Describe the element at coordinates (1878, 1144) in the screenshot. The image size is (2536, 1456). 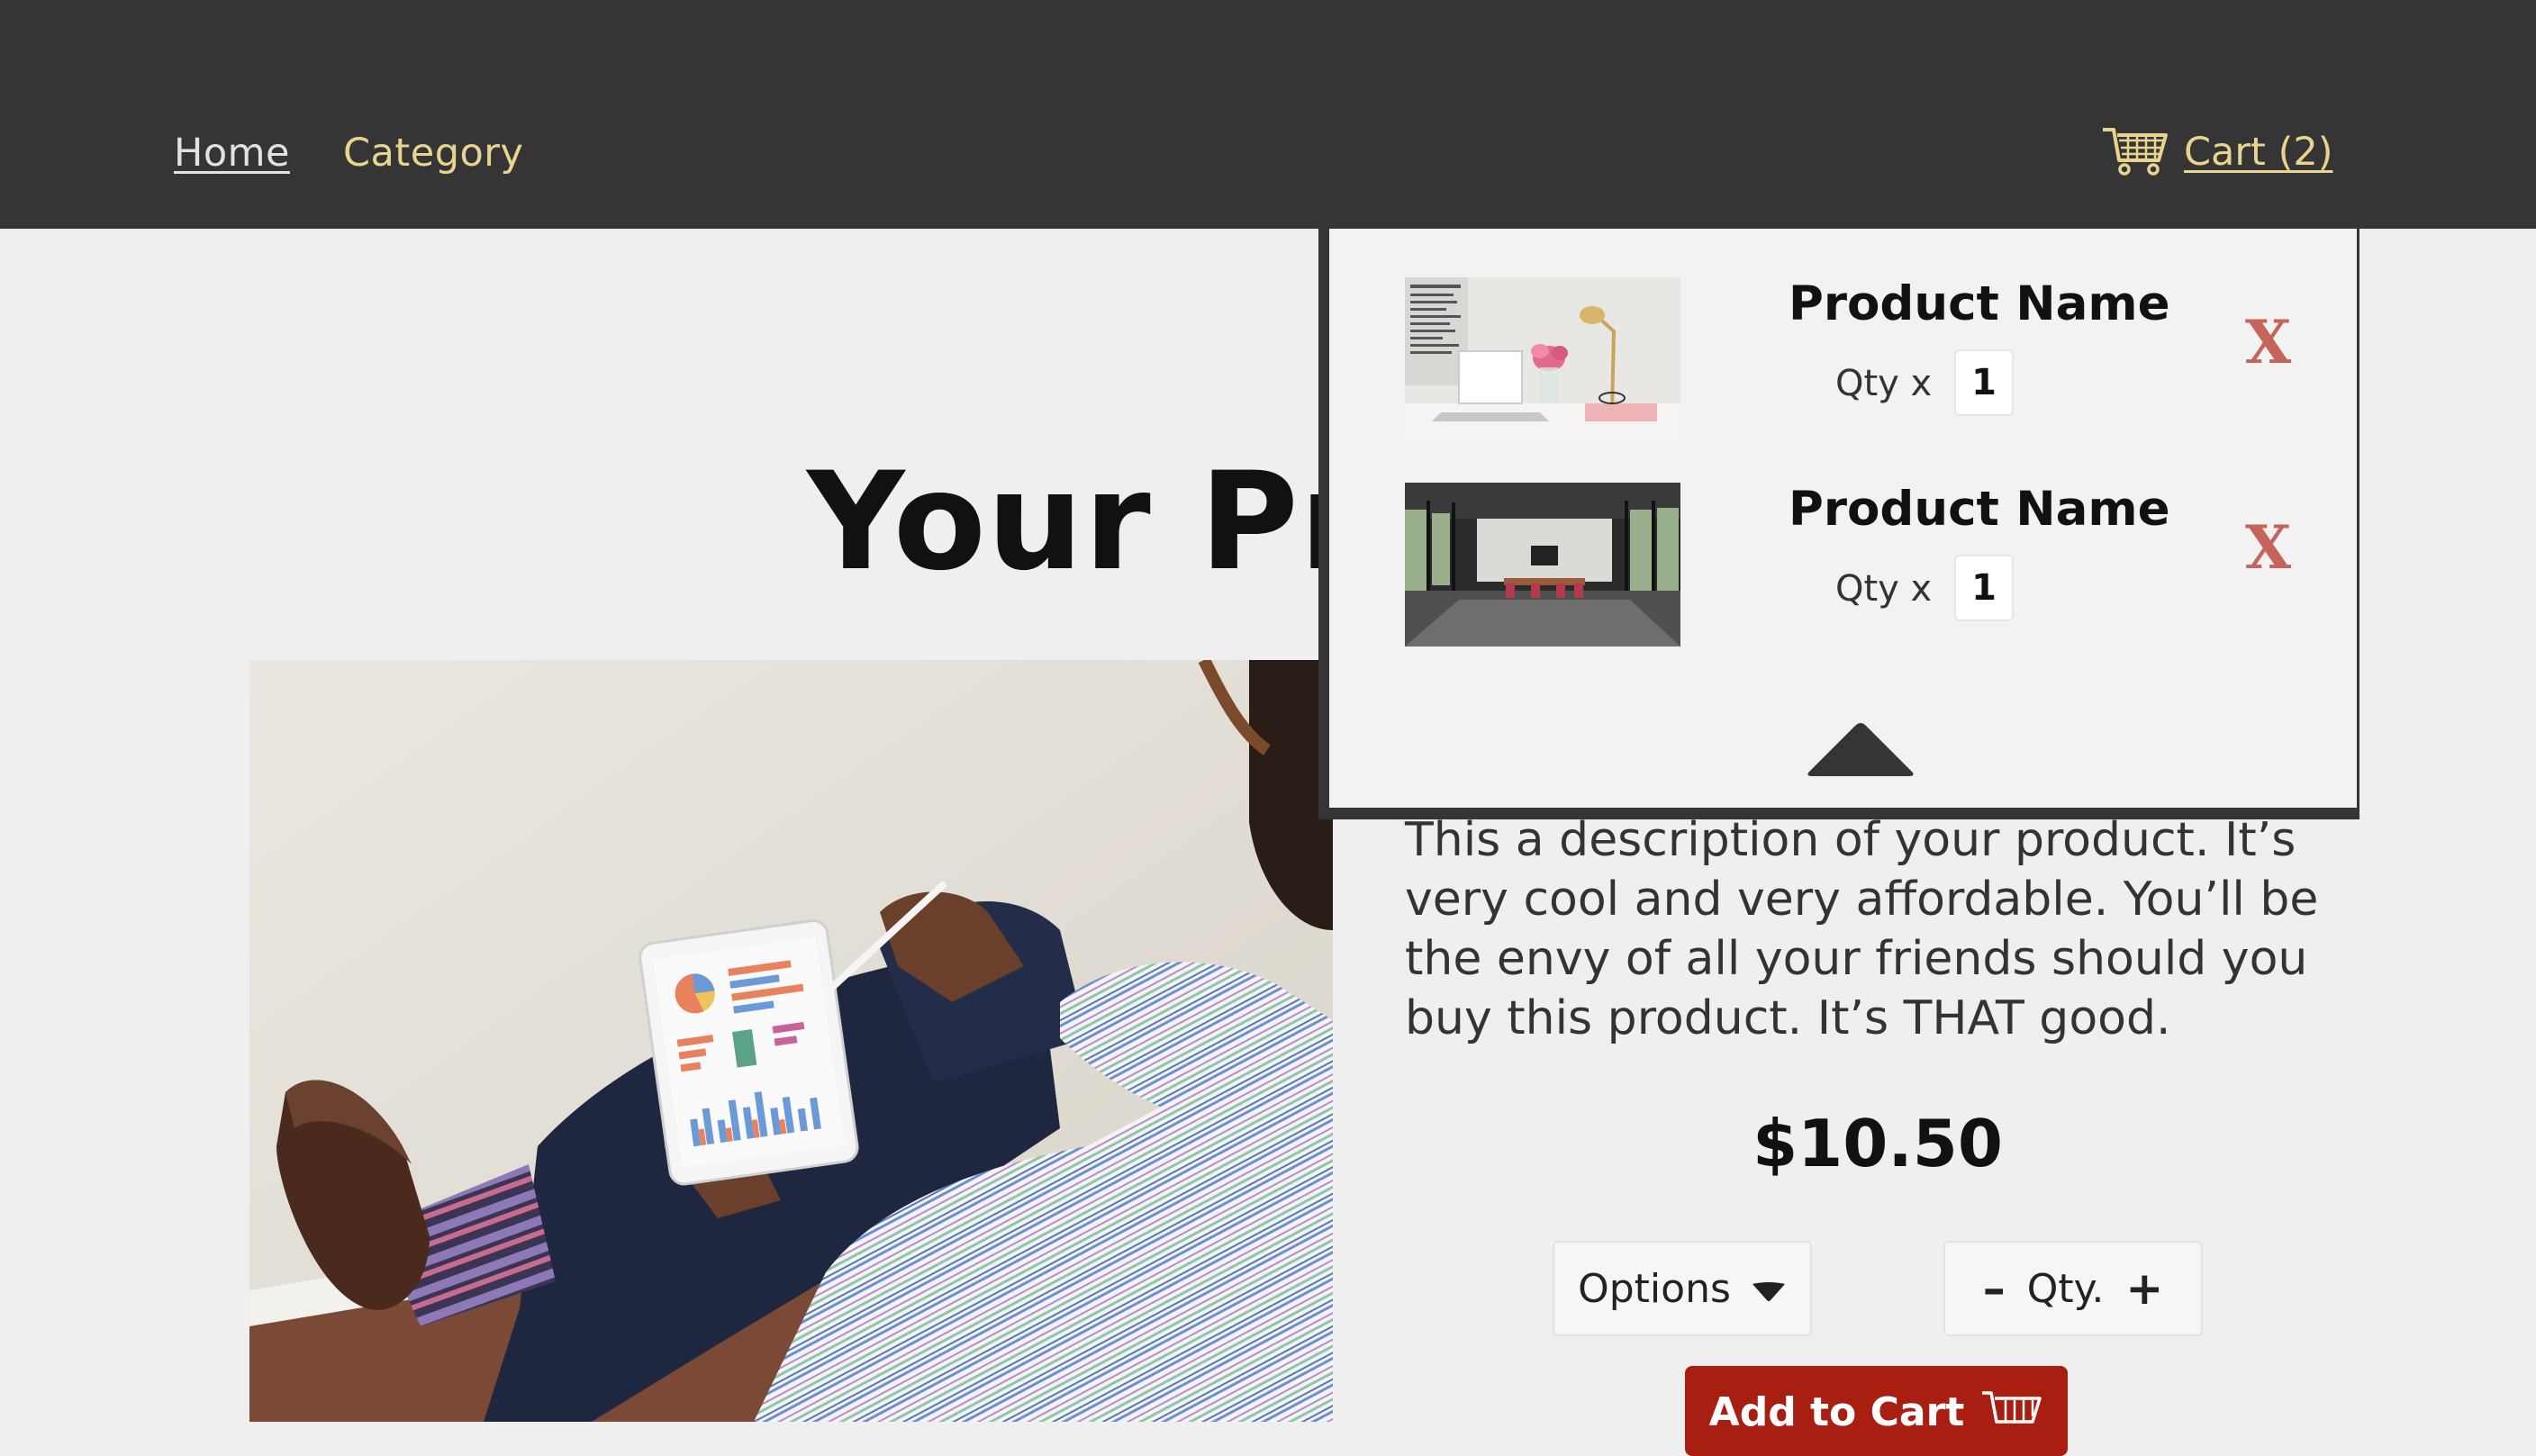
I see `product-price: $10.50` at that location.